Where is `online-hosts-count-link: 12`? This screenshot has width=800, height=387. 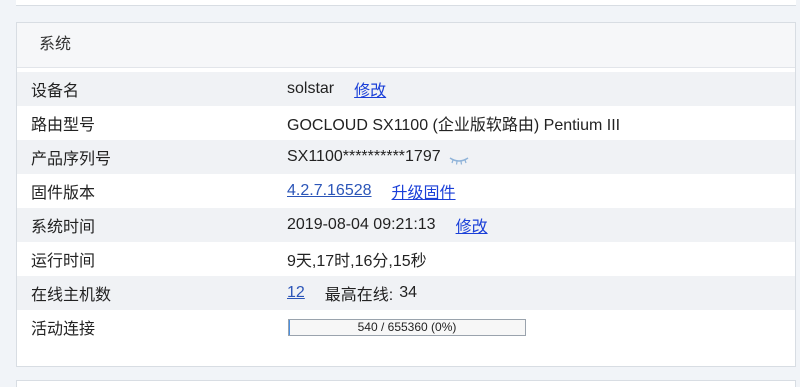
online-hosts-count-link: 12 is located at coordinates (296, 293).